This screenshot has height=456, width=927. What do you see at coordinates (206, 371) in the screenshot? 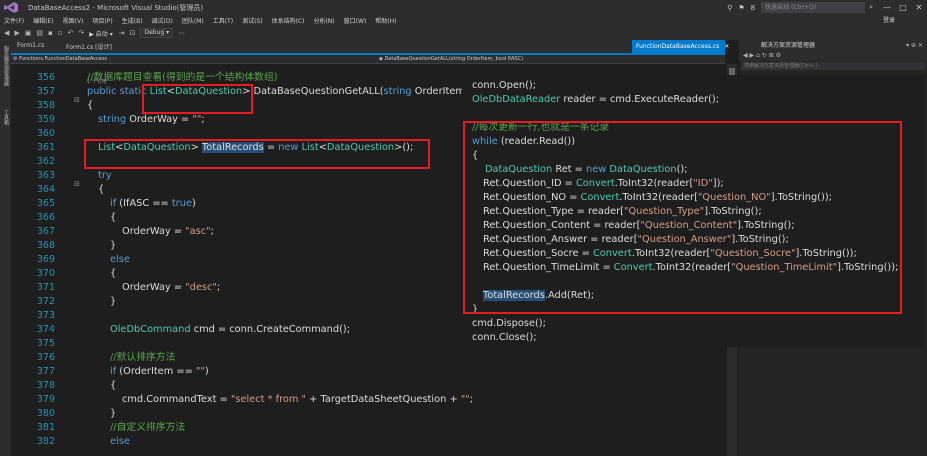
I see `code-token: )` at bounding box center [206, 371].